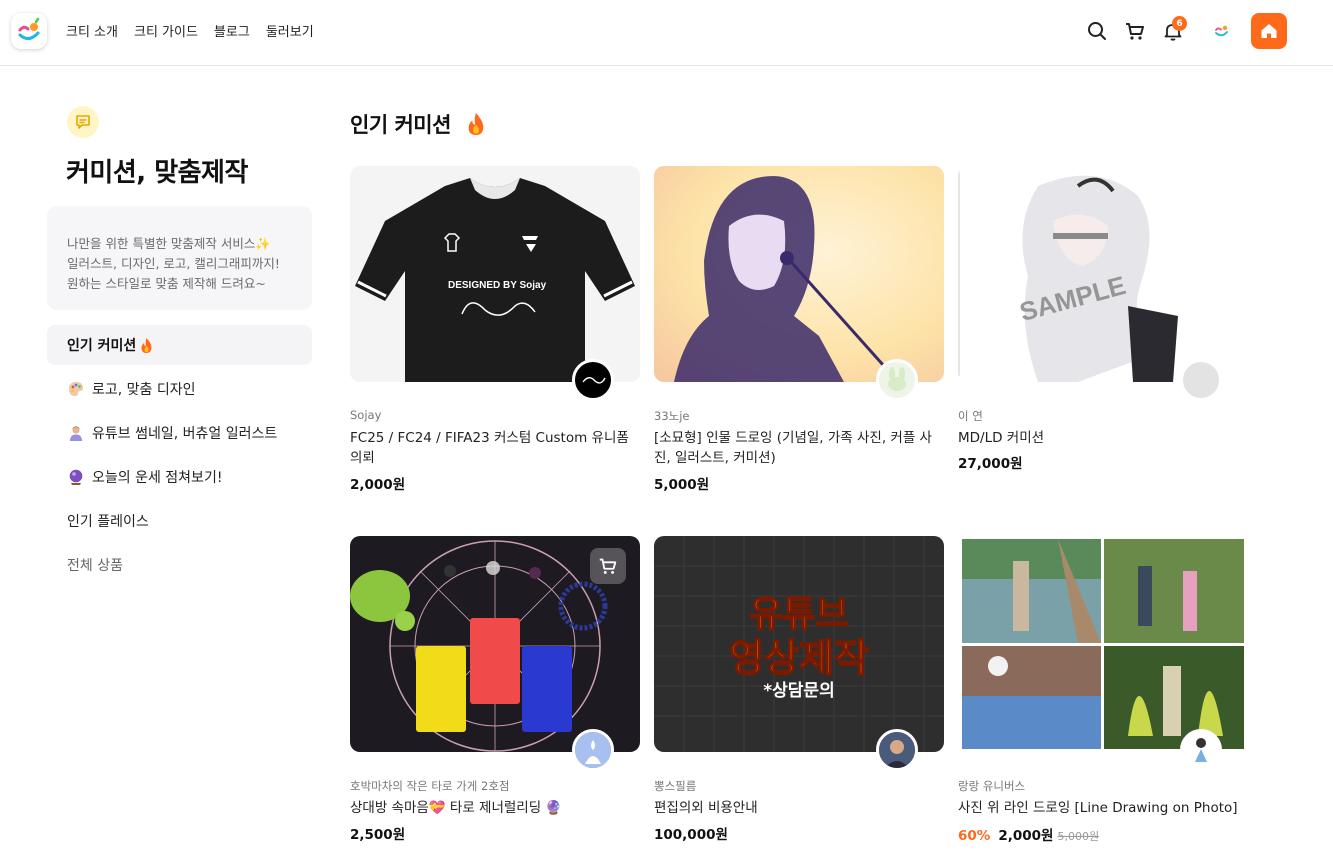 The height and width of the screenshot is (861, 1333). I want to click on product-title: 상대방 속마음💝 타로 제너럴리딩 🔮, so click(494, 808).